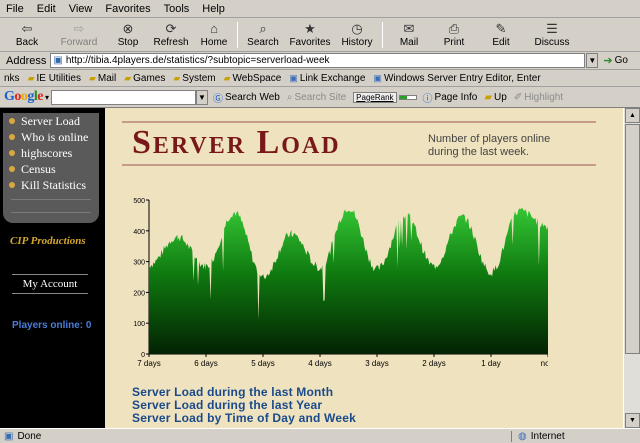  I want to click on print-button: ⎙ Print, so click(454, 35).